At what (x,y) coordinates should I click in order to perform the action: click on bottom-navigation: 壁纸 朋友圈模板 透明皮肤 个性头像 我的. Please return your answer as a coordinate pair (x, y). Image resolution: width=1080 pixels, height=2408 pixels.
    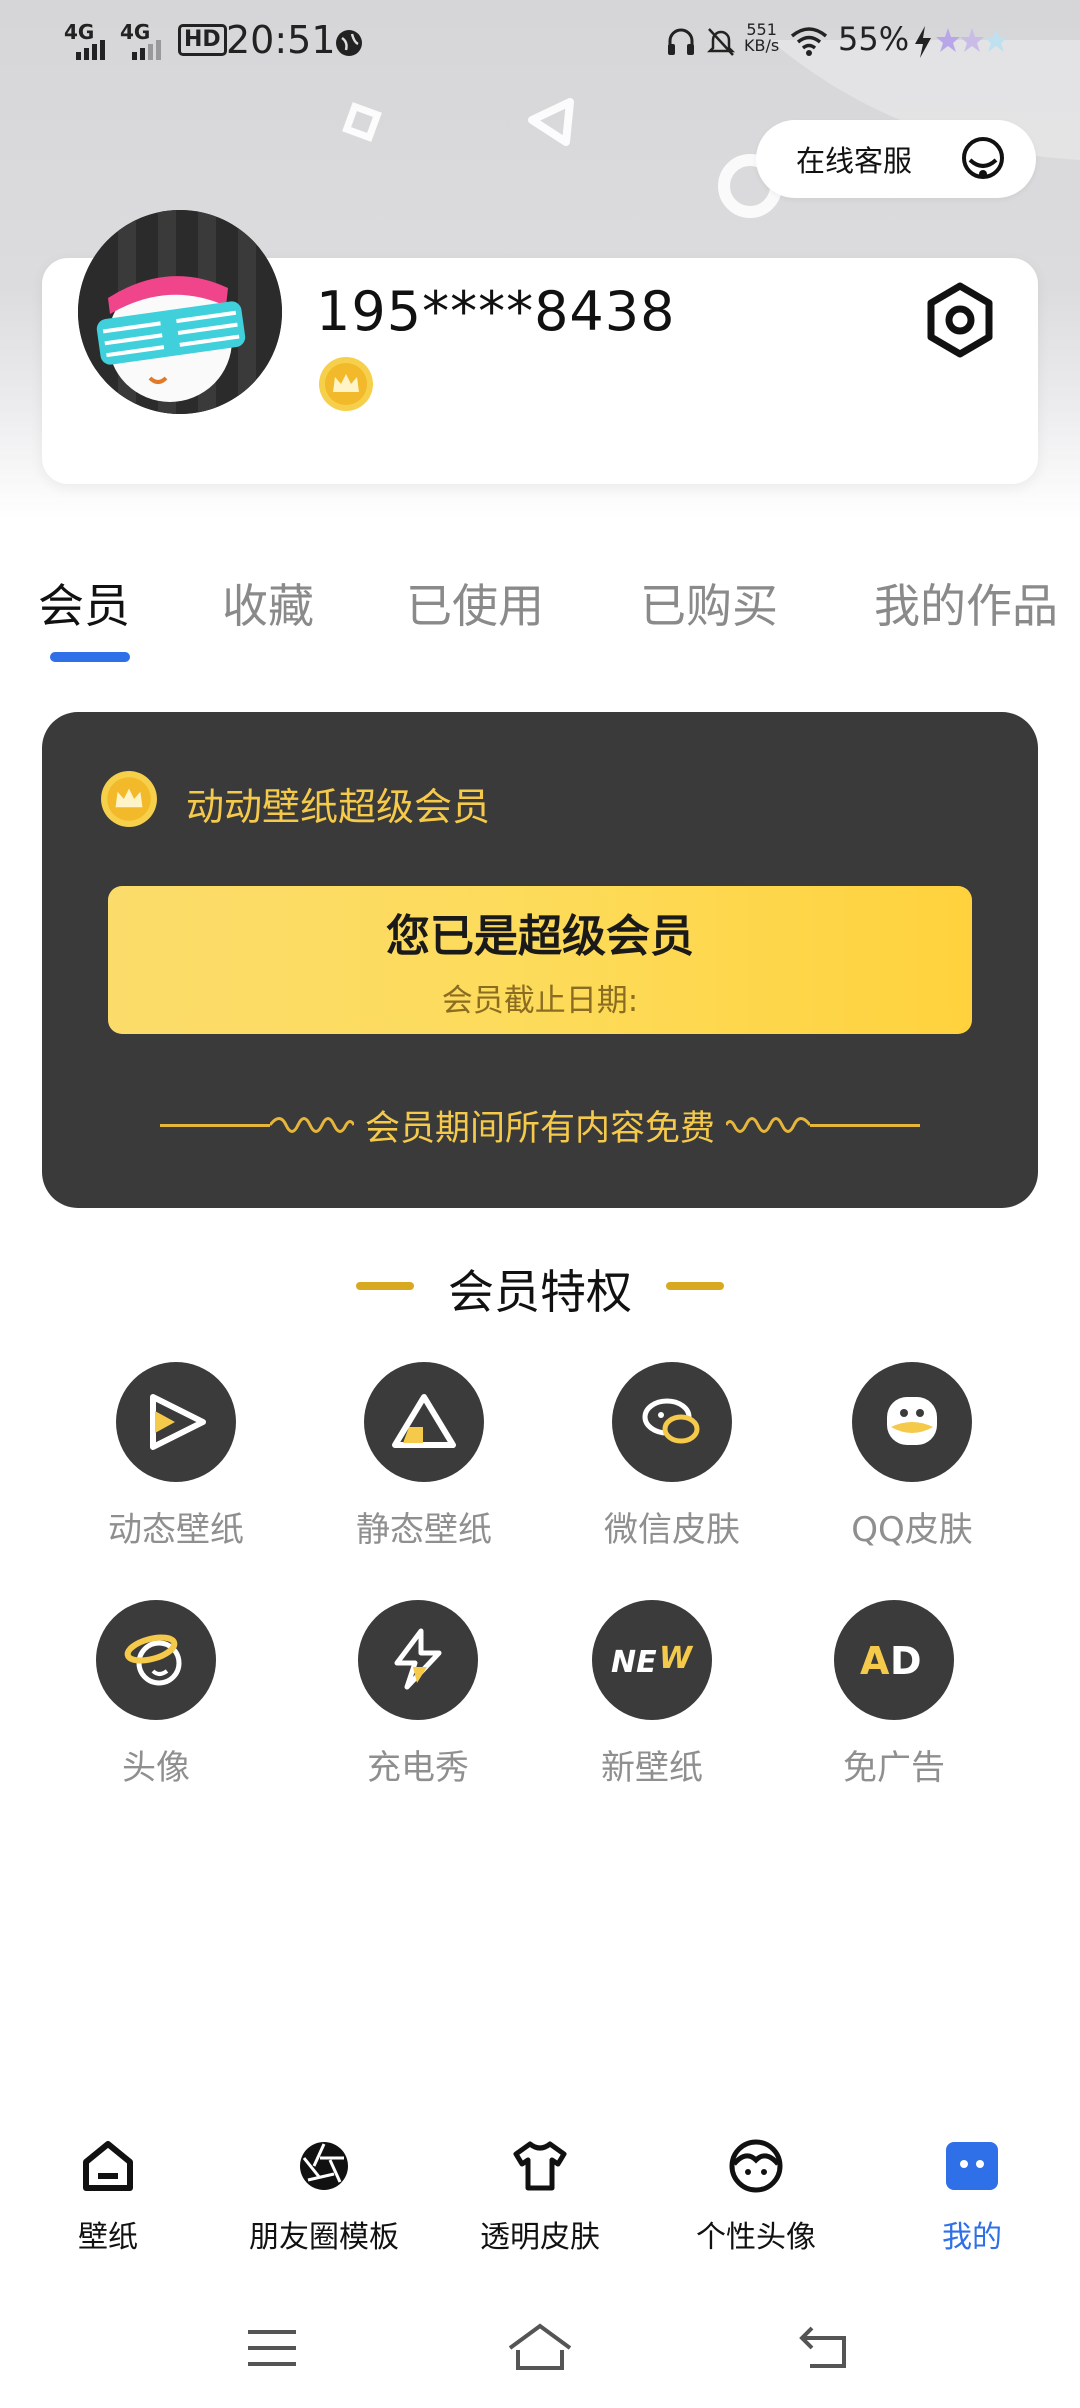
    Looking at the image, I should click on (540, 2190).